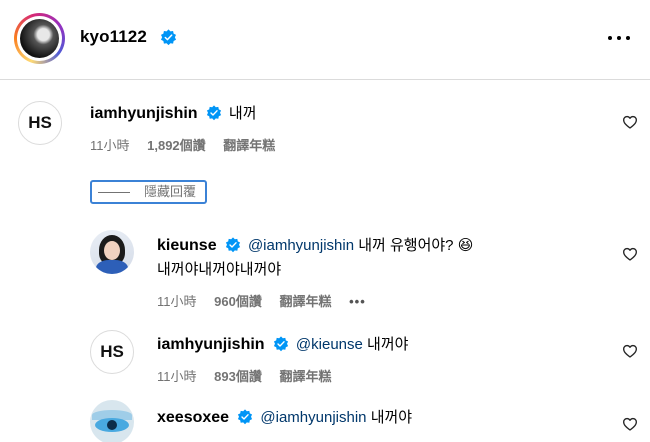  I want to click on reply-body: xeesoxee @iamhyunjishin 내꺼야, so click(284, 418).